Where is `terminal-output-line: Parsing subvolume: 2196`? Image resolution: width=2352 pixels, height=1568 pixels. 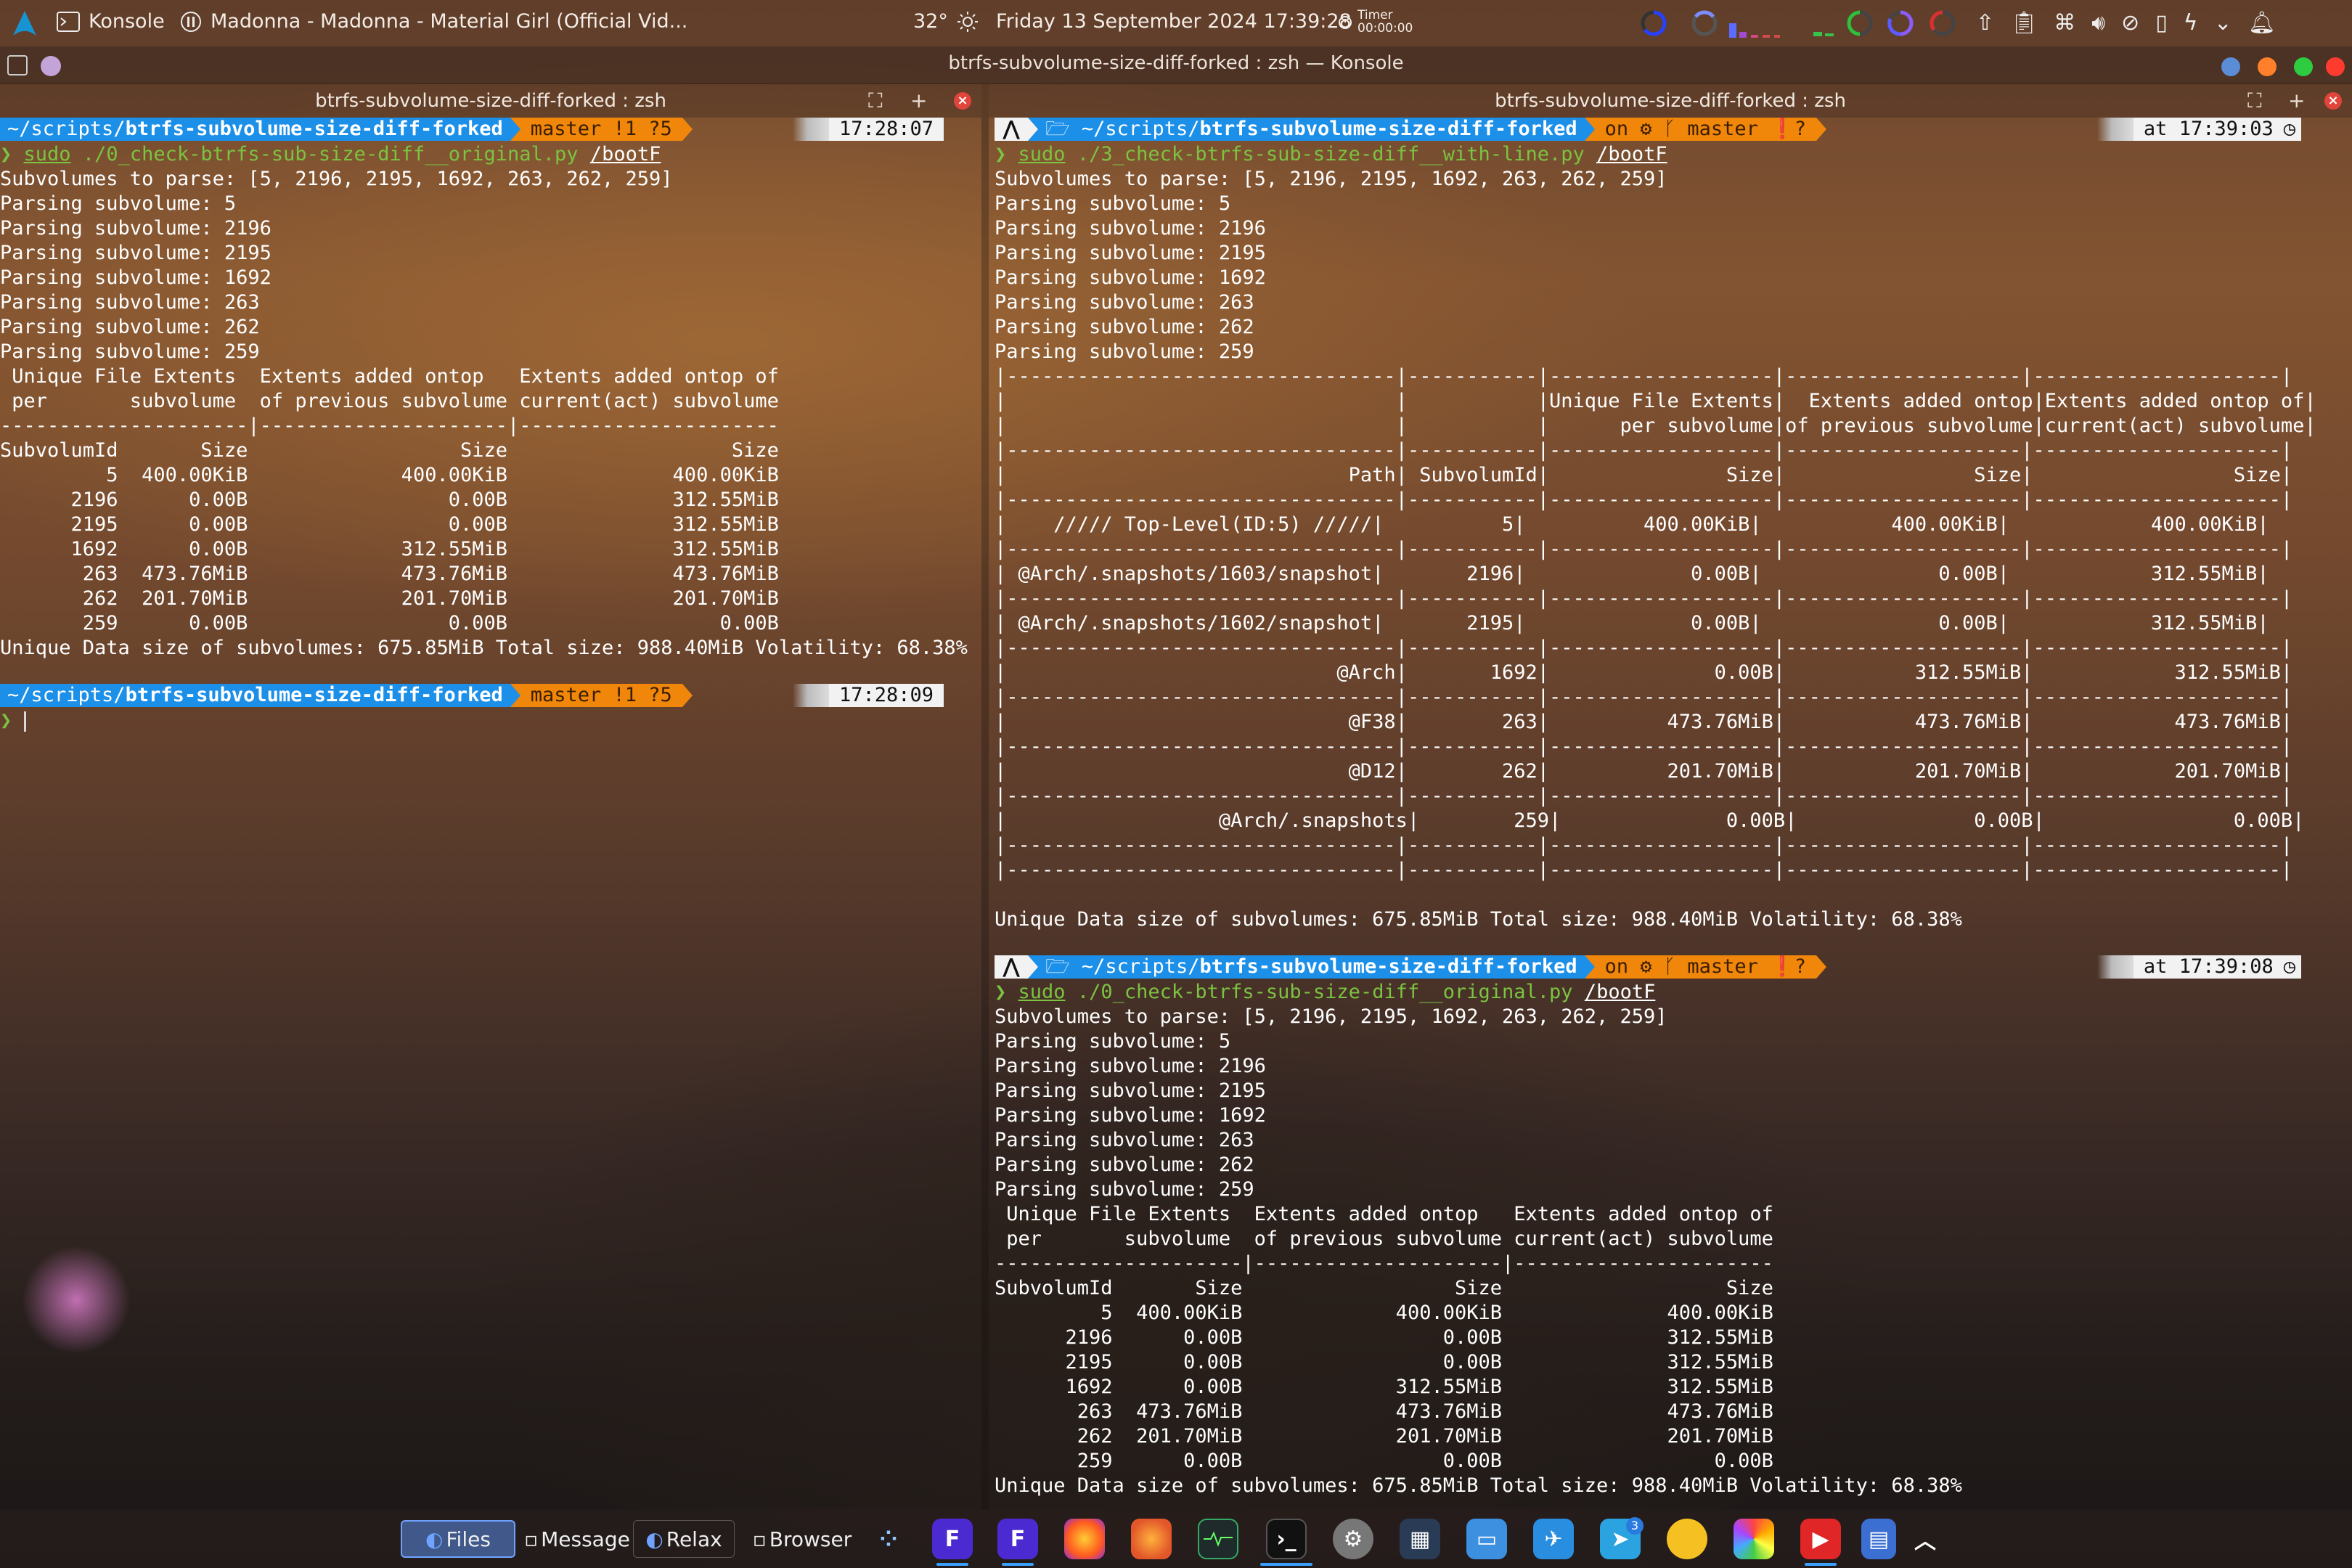
terminal-output-line: Parsing subvolume: 2196 is located at coordinates (136, 228).